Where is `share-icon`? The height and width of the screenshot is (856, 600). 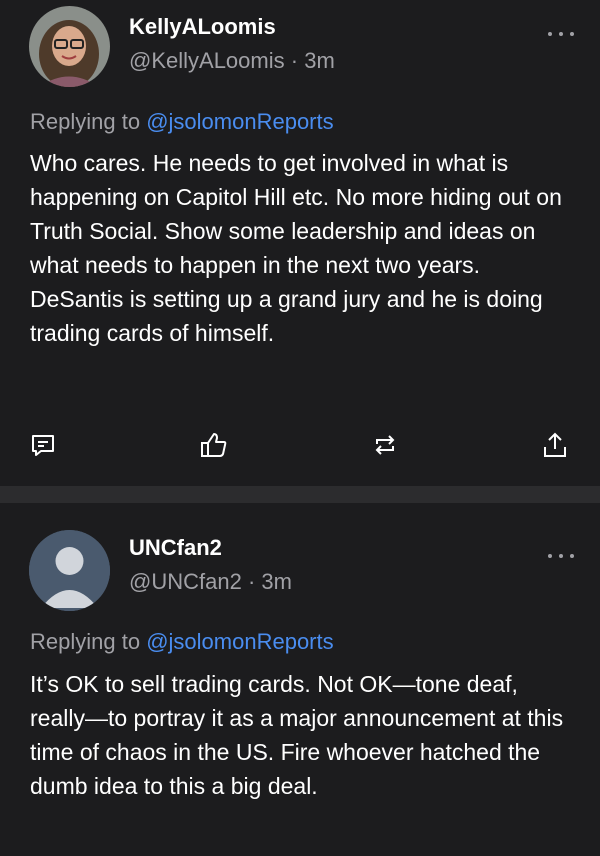
share-icon is located at coordinates (555, 445).